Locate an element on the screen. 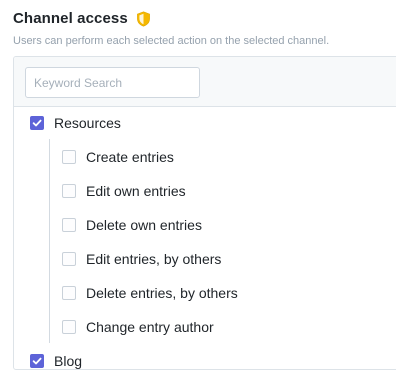  permission-label: Edit entries, by others is located at coordinates (154, 259).